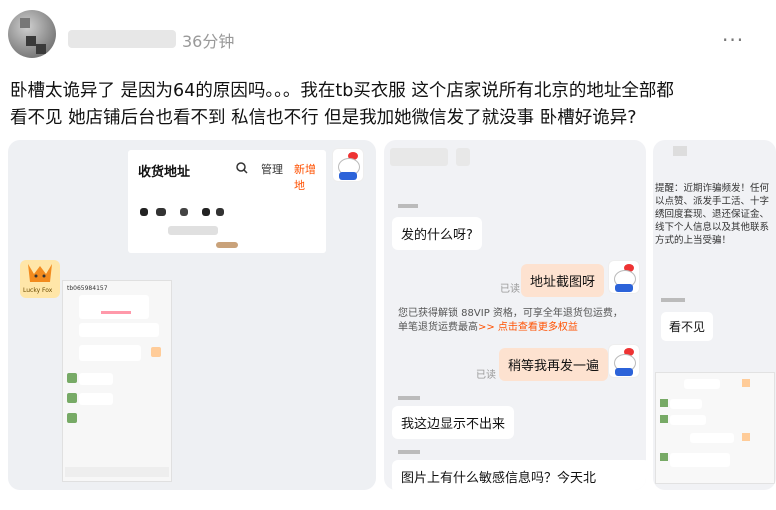  What do you see at coordinates (715, 428) in the screenshot?
I see `chat-screenshot` at bounding box center [715, 428].